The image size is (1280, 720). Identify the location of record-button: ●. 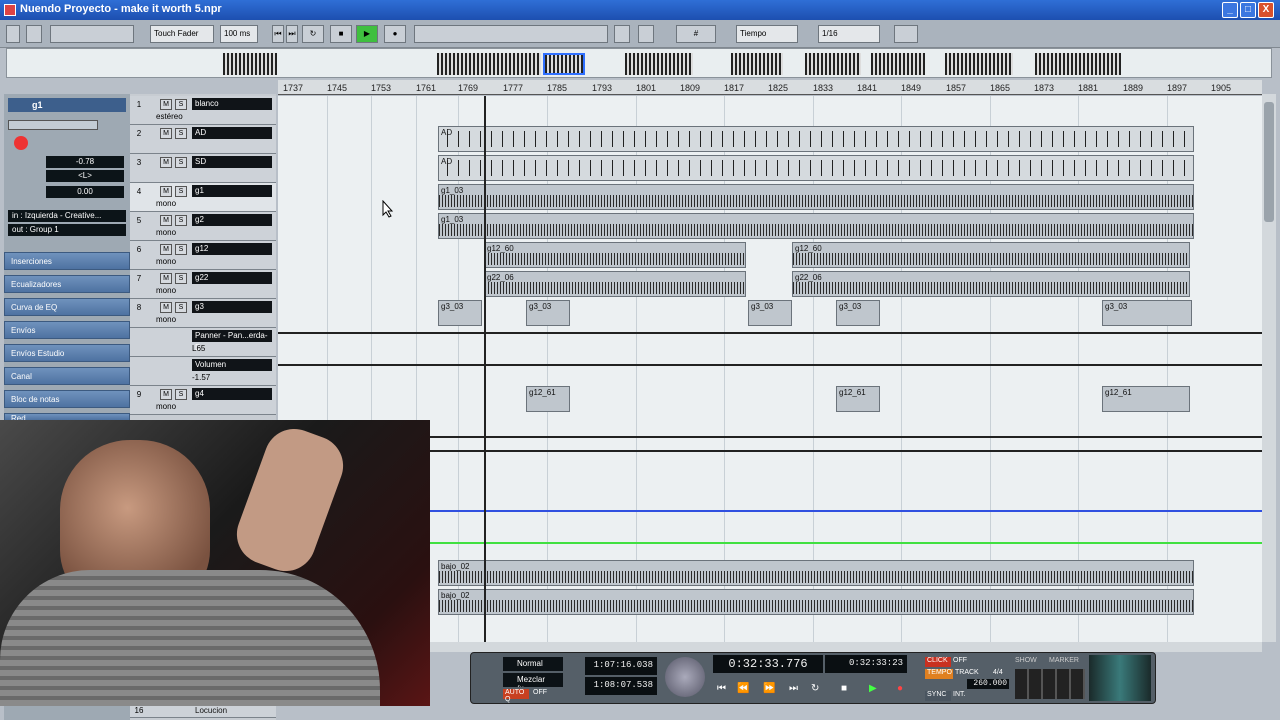
(395, 34).